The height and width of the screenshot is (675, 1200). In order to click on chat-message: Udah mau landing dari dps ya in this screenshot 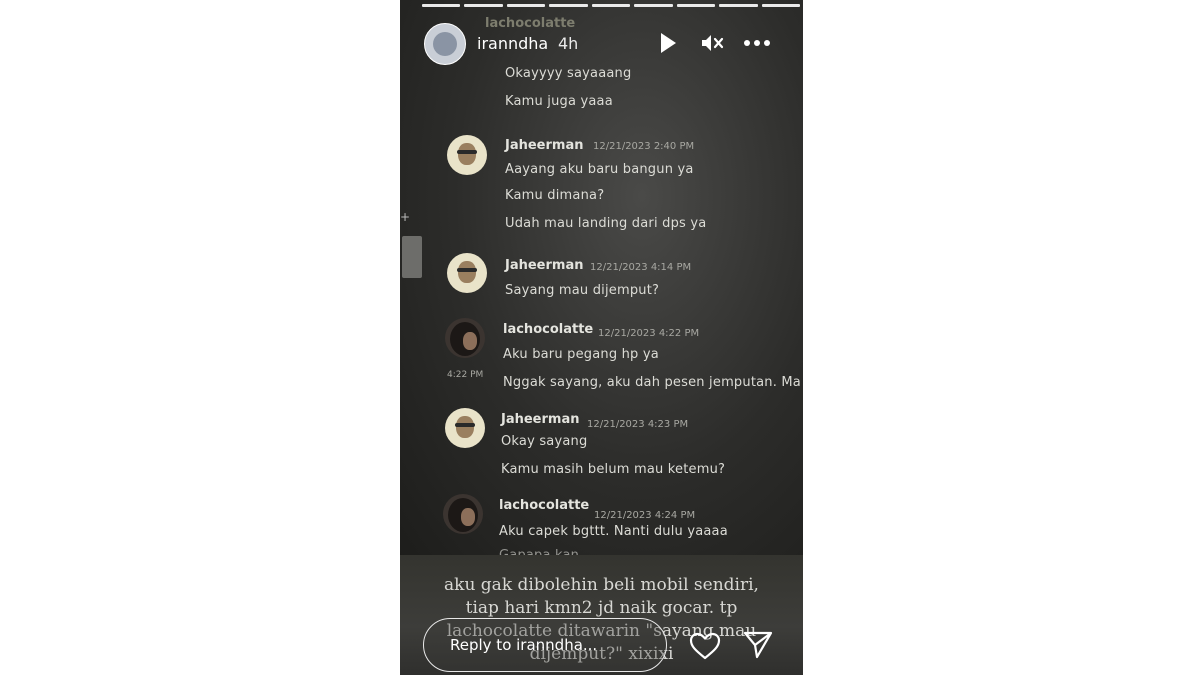, I will do `click(606, 223)`.